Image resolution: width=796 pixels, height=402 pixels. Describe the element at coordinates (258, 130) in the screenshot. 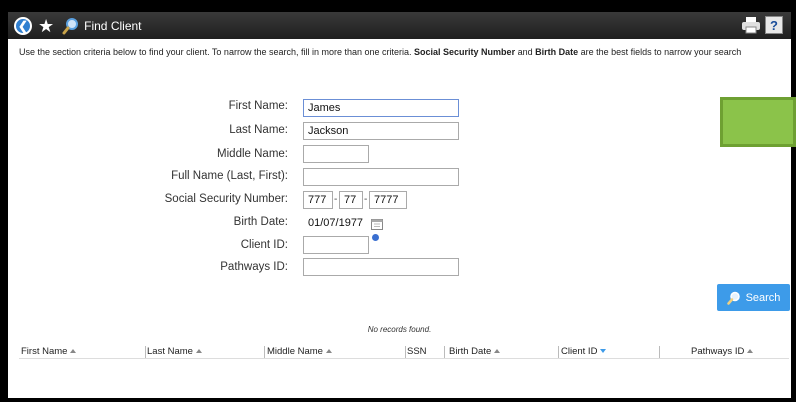

I see `last-name-label: Last Name:` at that location.